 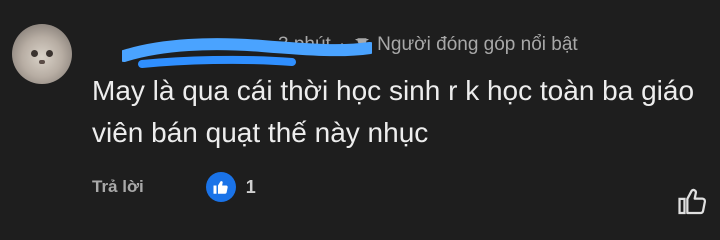 I want to click on comment-header: 3 phút · Người đóng góp nổi bật, so click(x=335, y=48).